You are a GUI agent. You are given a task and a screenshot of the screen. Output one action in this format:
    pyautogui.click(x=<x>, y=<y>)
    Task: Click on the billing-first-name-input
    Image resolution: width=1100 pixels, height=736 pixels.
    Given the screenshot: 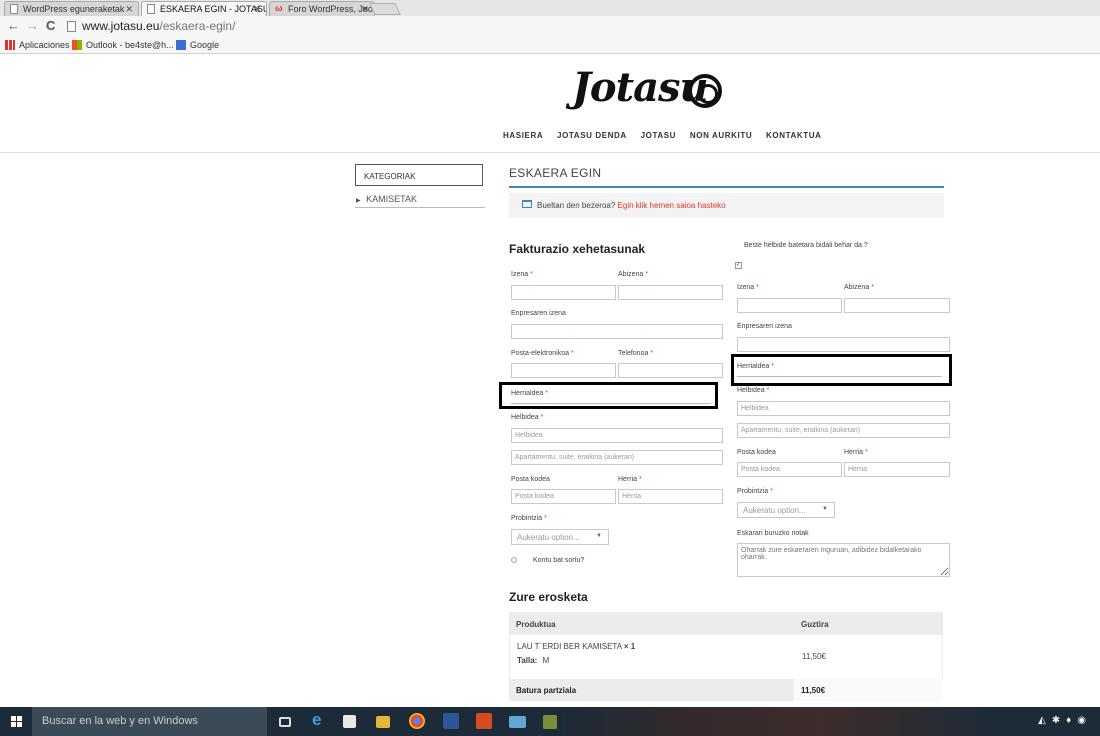 What is the action you would take?
    pyautogui.click(x=563, y=292)
    